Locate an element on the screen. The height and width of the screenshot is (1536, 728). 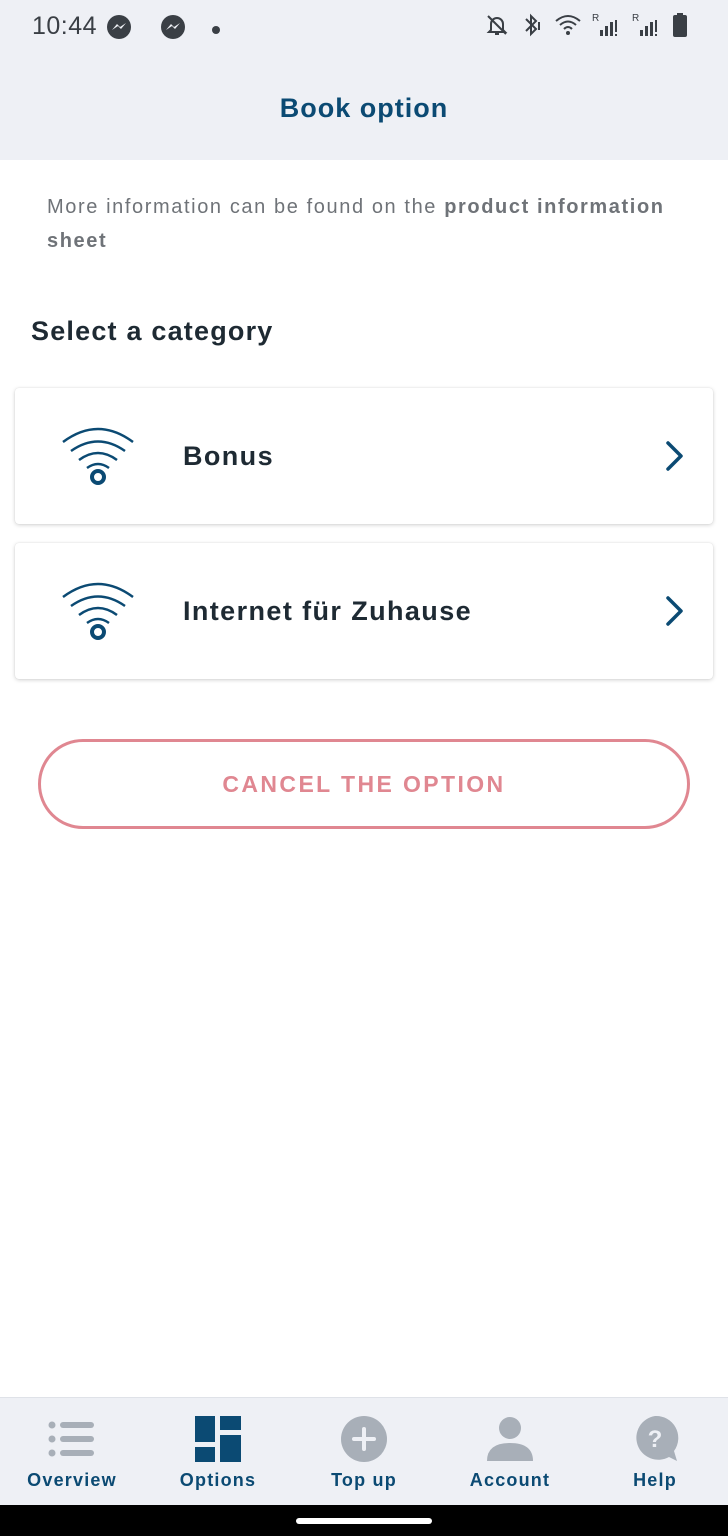
nav-item-top-up: Top up is located at coordinates (364, 1452).